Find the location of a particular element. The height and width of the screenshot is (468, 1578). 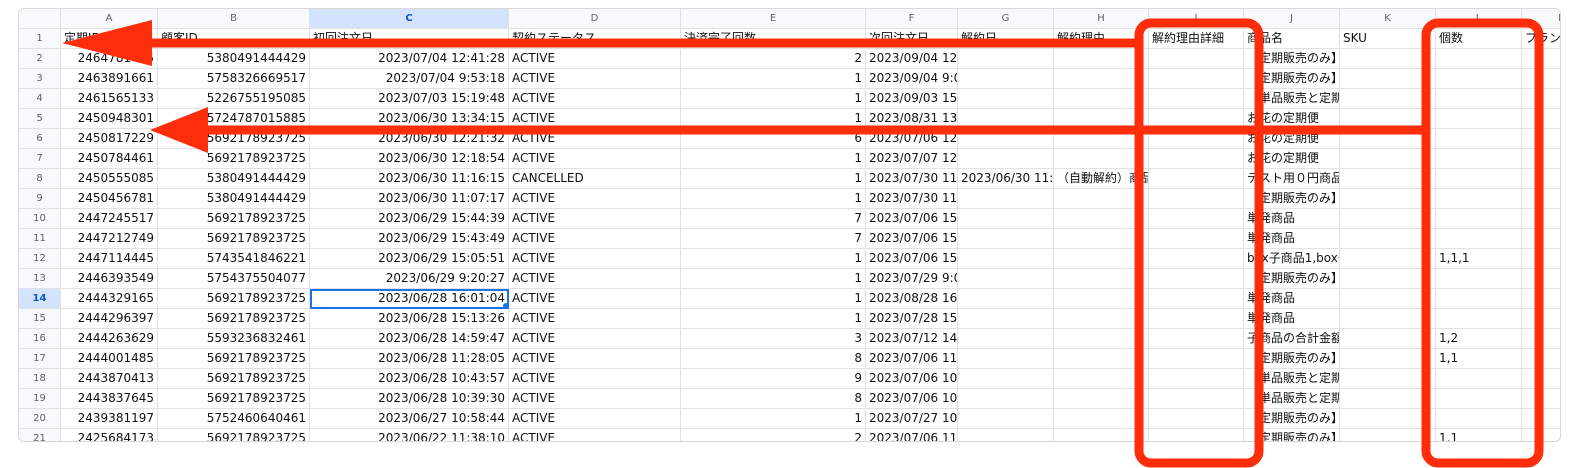

header-cell: 初回注文日 is located at coordinates (409, 39).